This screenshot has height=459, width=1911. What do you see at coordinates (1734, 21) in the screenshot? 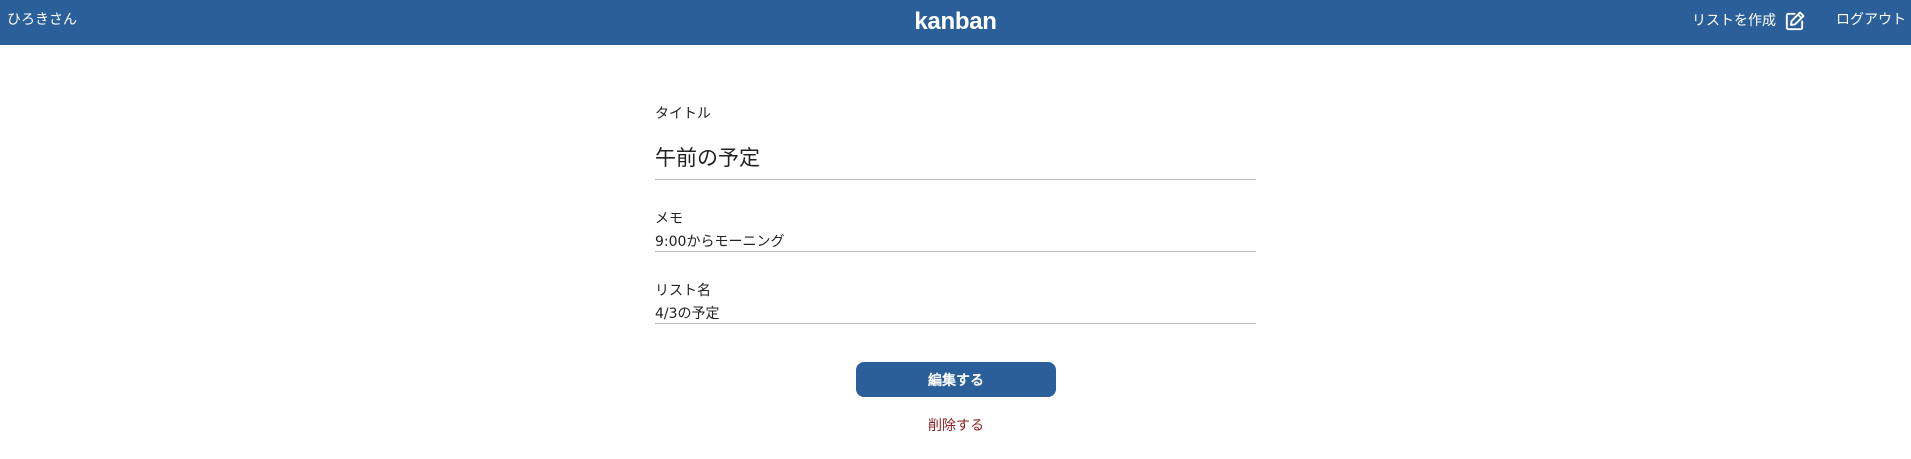
I see `create-list-label: リストを作成` at bounding box center [1734, 21].